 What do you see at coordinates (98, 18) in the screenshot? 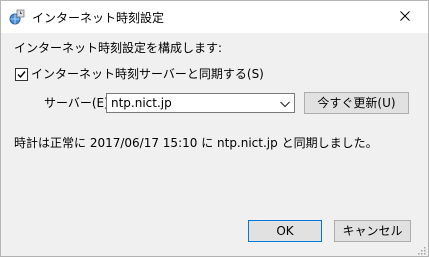
I see `window-title: インターネット時刻設定` at bounding box center [98, 18].